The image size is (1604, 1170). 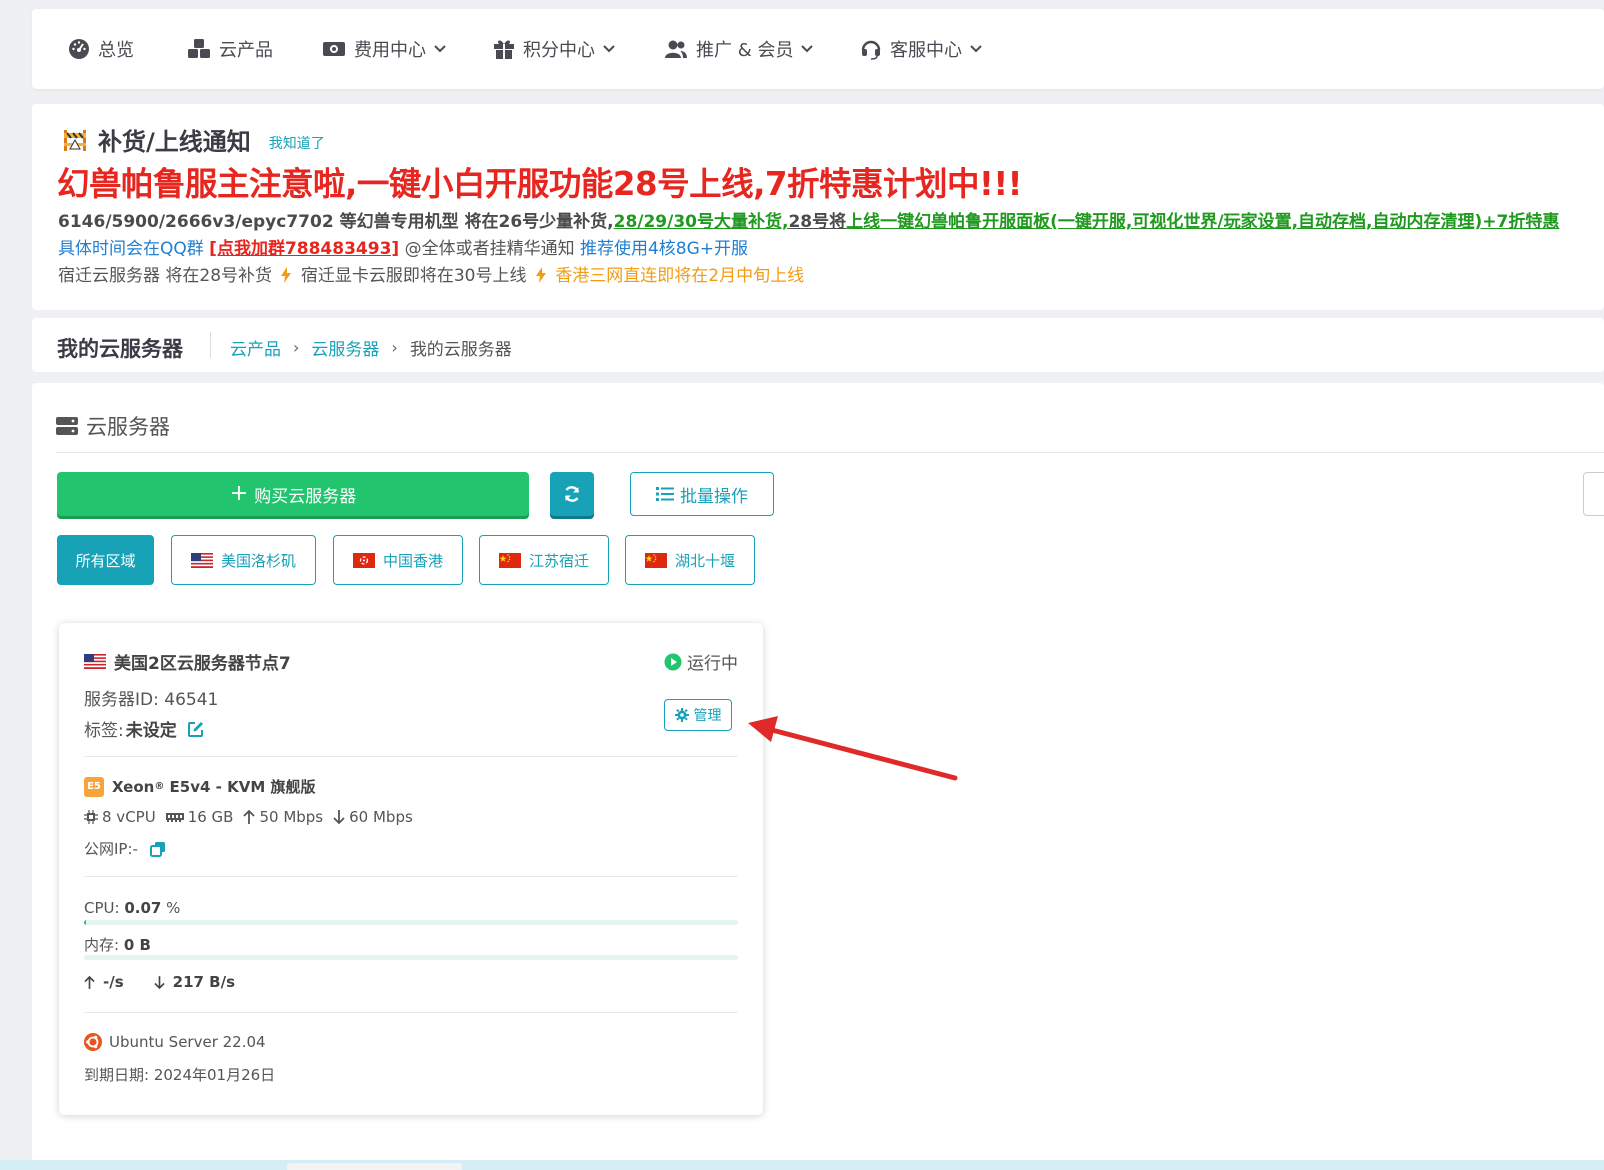 What do you see at coordinates (75, 140) in the screenshot?
I see `construction-icon` at bounding box center [75, 140].